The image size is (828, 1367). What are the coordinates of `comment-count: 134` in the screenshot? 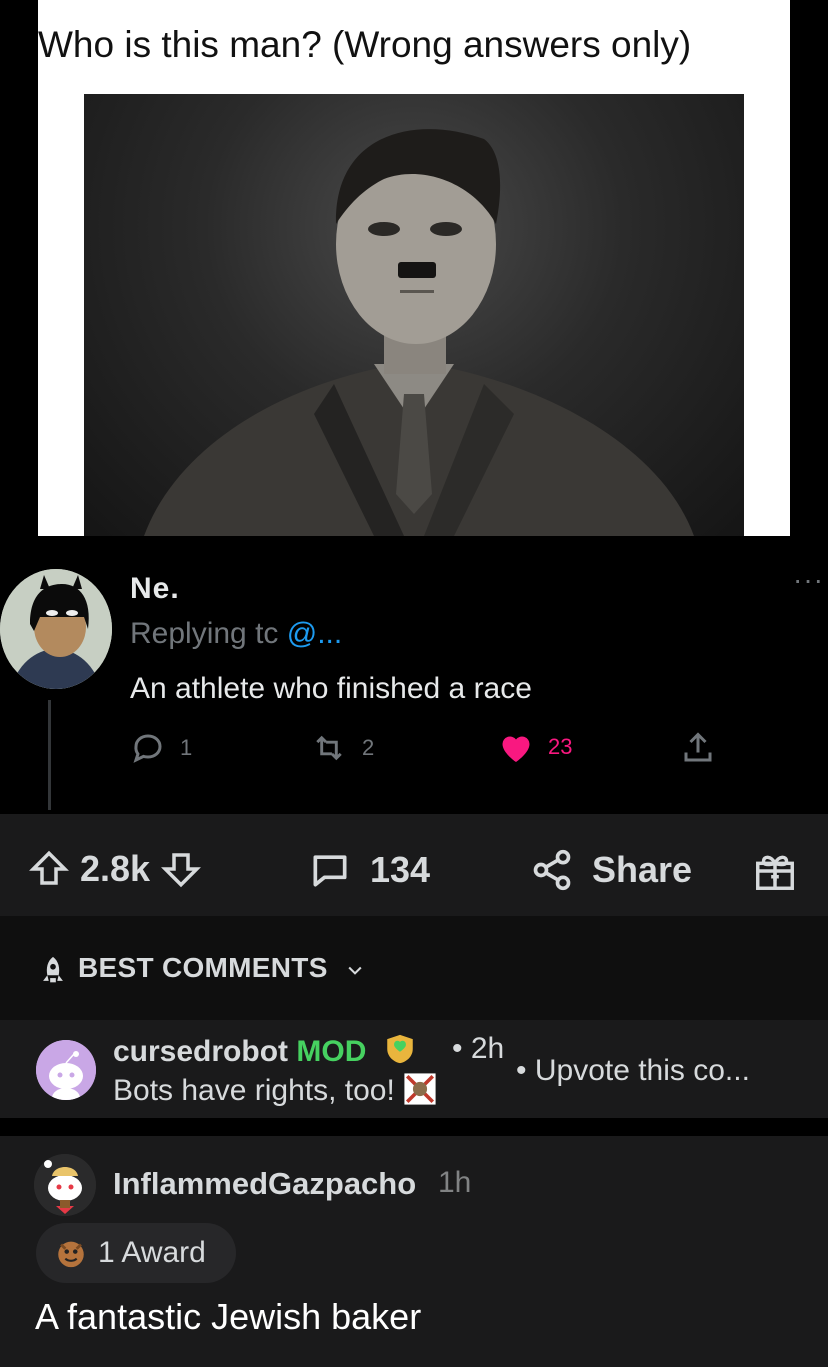 It's located at (400, 869).